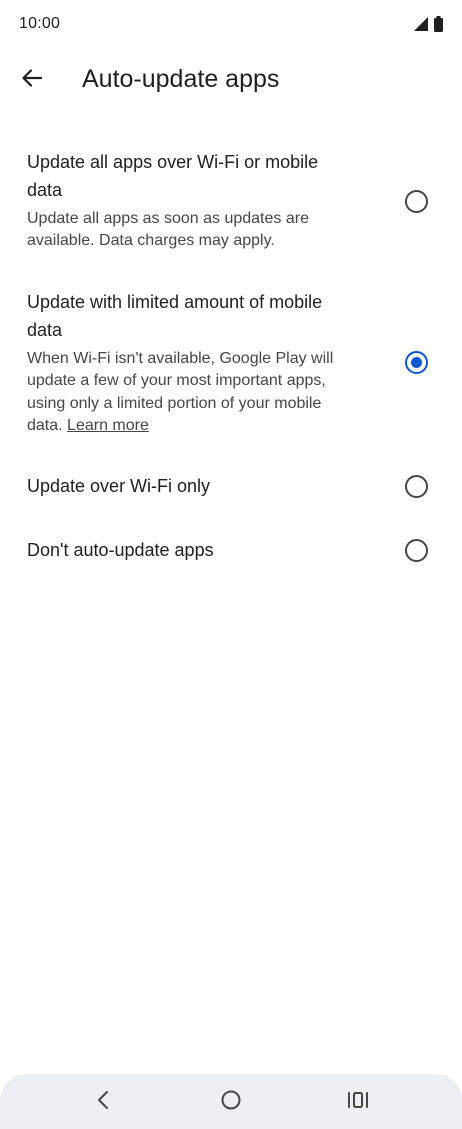 This screenshot has height=1129, width=462. Describe the element at coordinates (438, 26) in the screenshot. I see `battery-icon` at that location.